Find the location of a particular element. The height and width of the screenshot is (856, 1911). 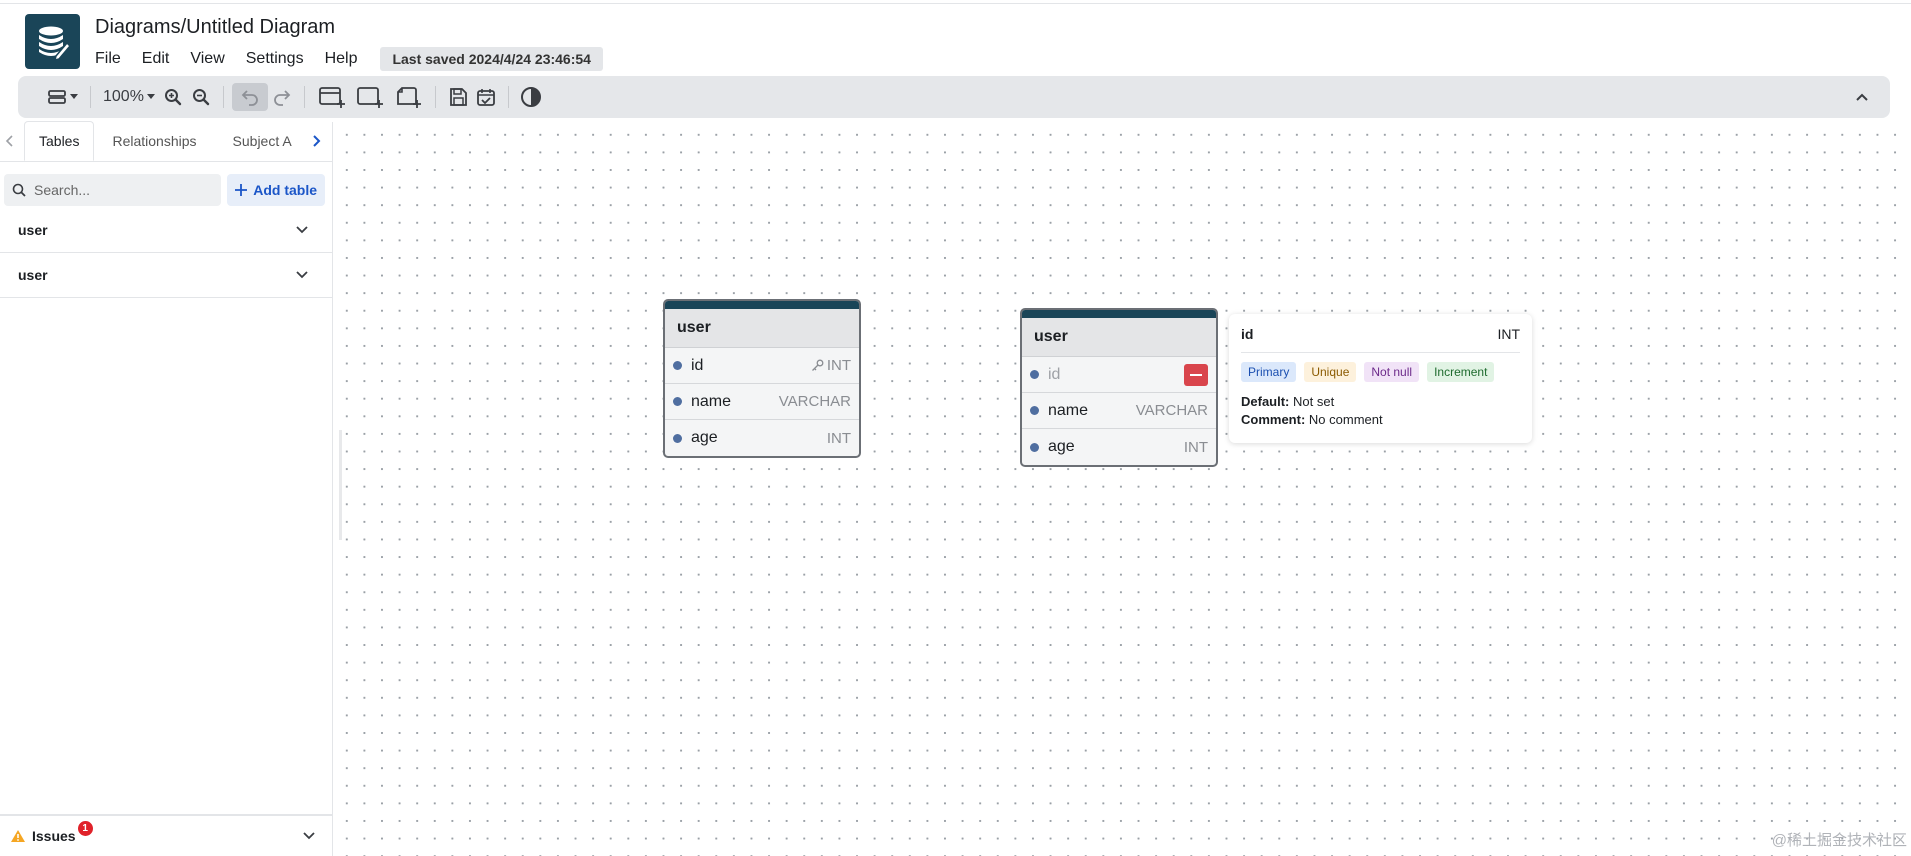

popover-header: id INT is located at coordinates (1380, 339).